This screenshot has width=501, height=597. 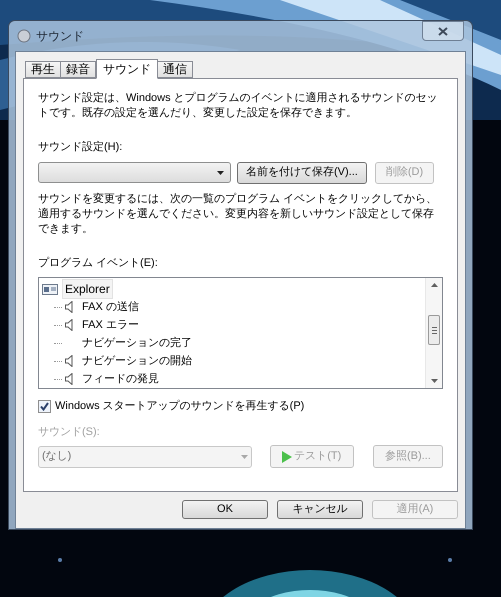 What do you see at coordinates (98, 263) in the screenshot?
I see `program-events-label: プログラム イベント(E):` at bounding box center [98, 263].